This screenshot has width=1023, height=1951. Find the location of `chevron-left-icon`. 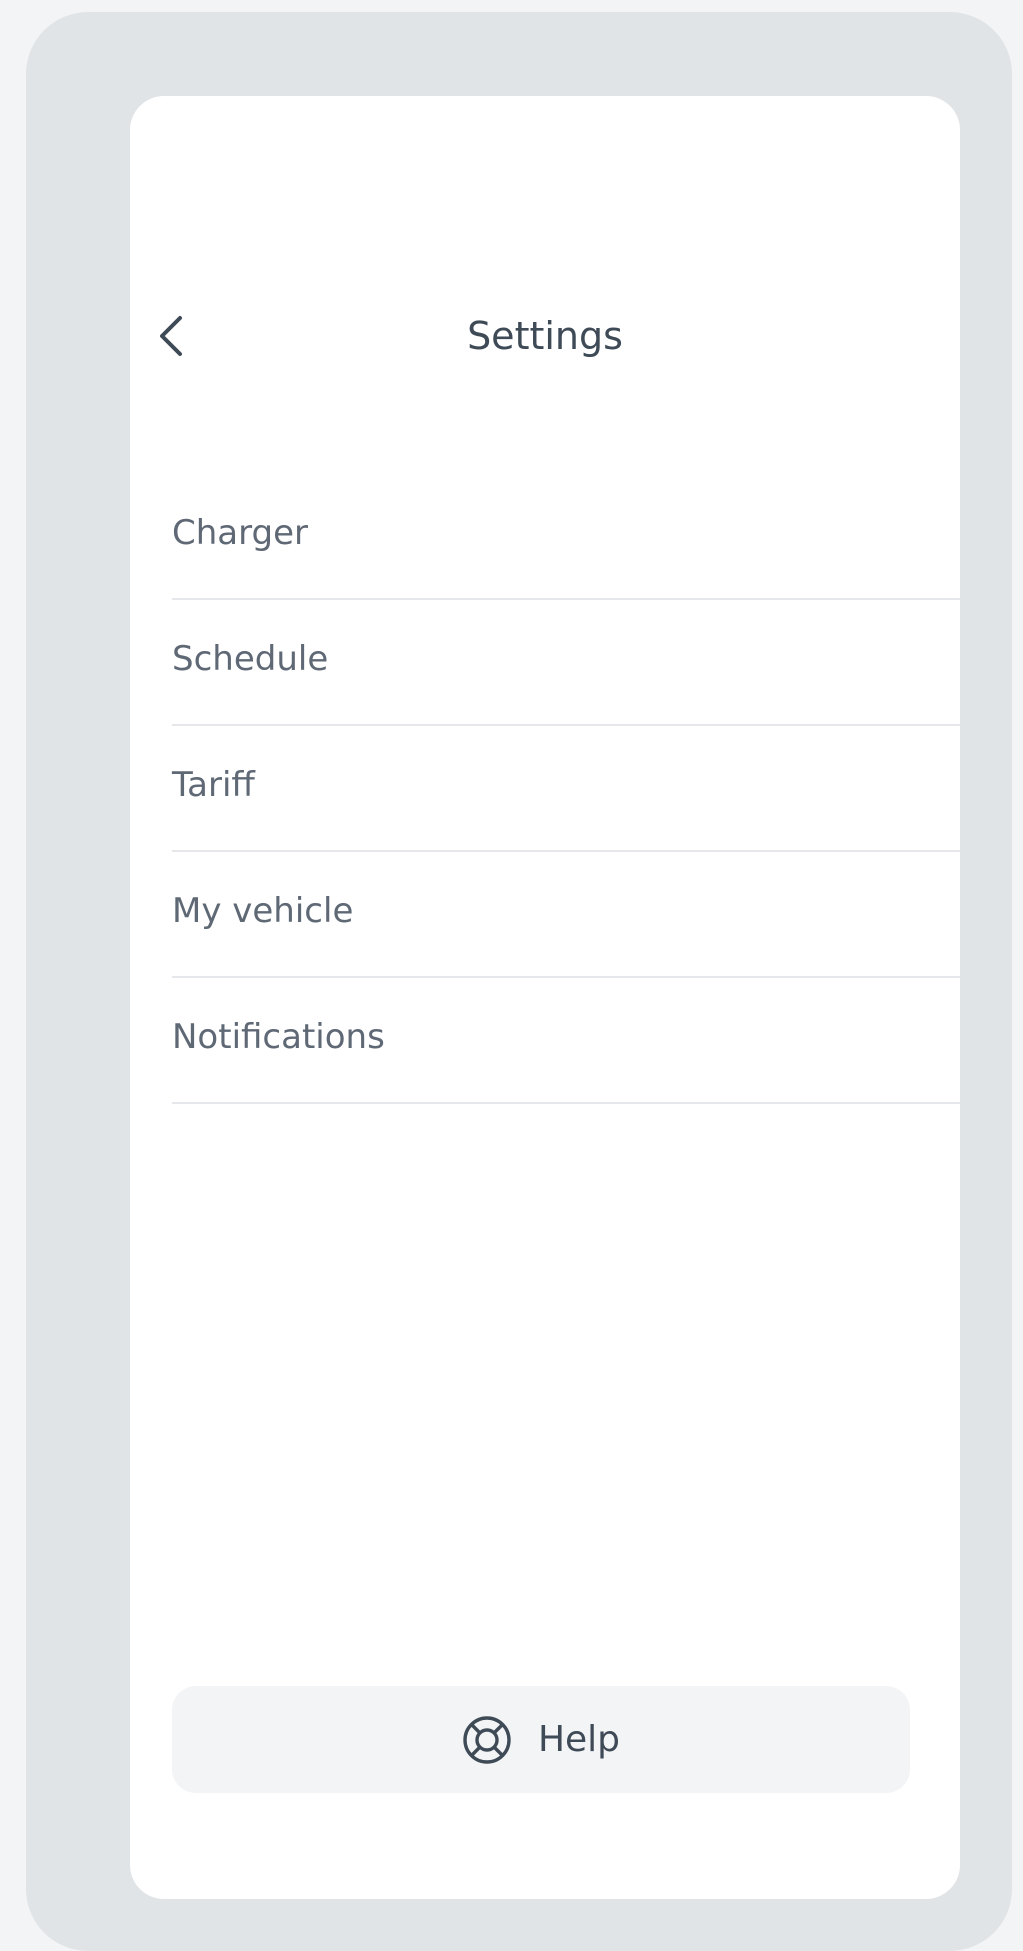

chevron-left-icon is located at coordinates (171, 336).